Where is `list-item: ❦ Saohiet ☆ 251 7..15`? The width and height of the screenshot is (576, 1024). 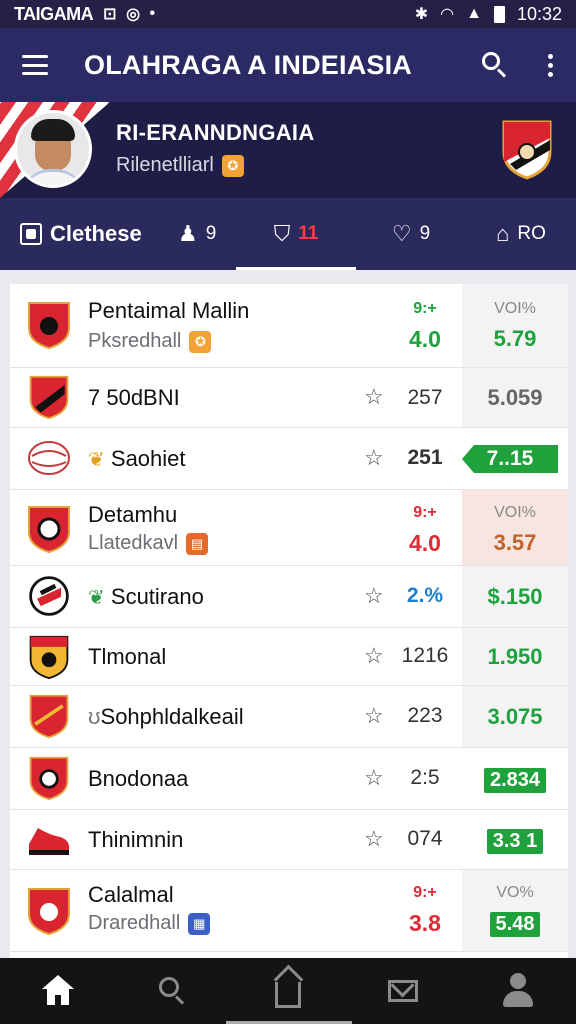 list-item: ❦ Saohiet ☆ 251 7..15 is located at coordinates (289, 459).